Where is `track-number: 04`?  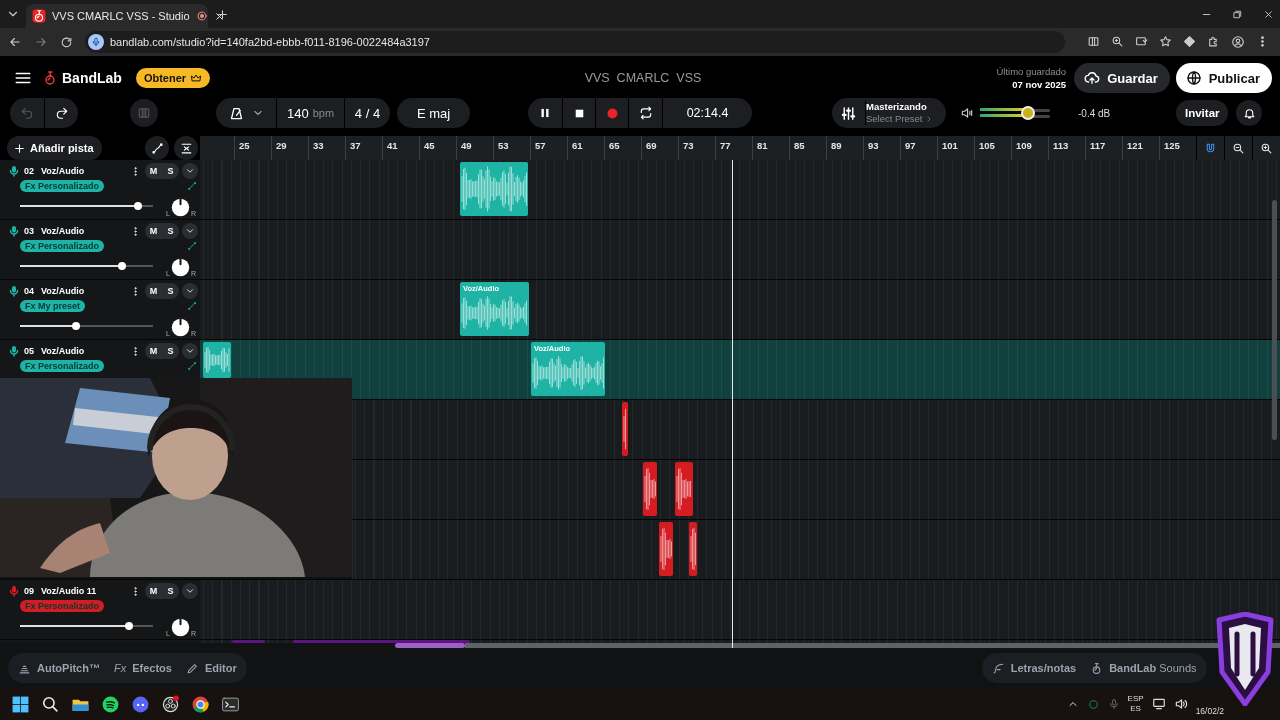 track-number: 04 is located at coordinates (29, 291).